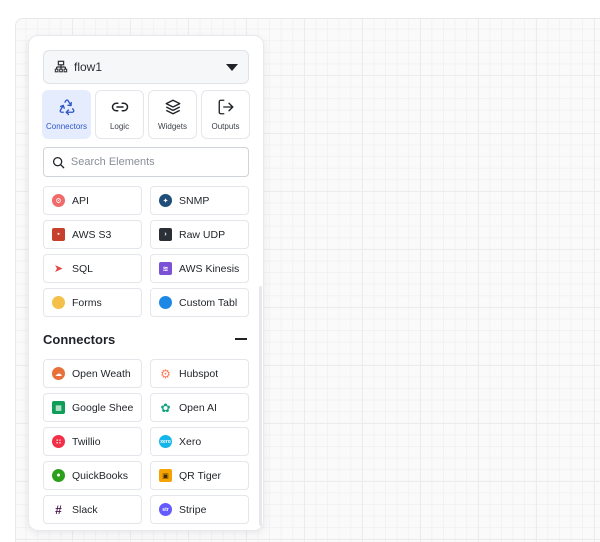 The image size is (600, 542). What do you see at coordinates (199, 234) in the screenshot?
I see `element-raw-udp: › Raw UDP` at bounding box center [199, 234].